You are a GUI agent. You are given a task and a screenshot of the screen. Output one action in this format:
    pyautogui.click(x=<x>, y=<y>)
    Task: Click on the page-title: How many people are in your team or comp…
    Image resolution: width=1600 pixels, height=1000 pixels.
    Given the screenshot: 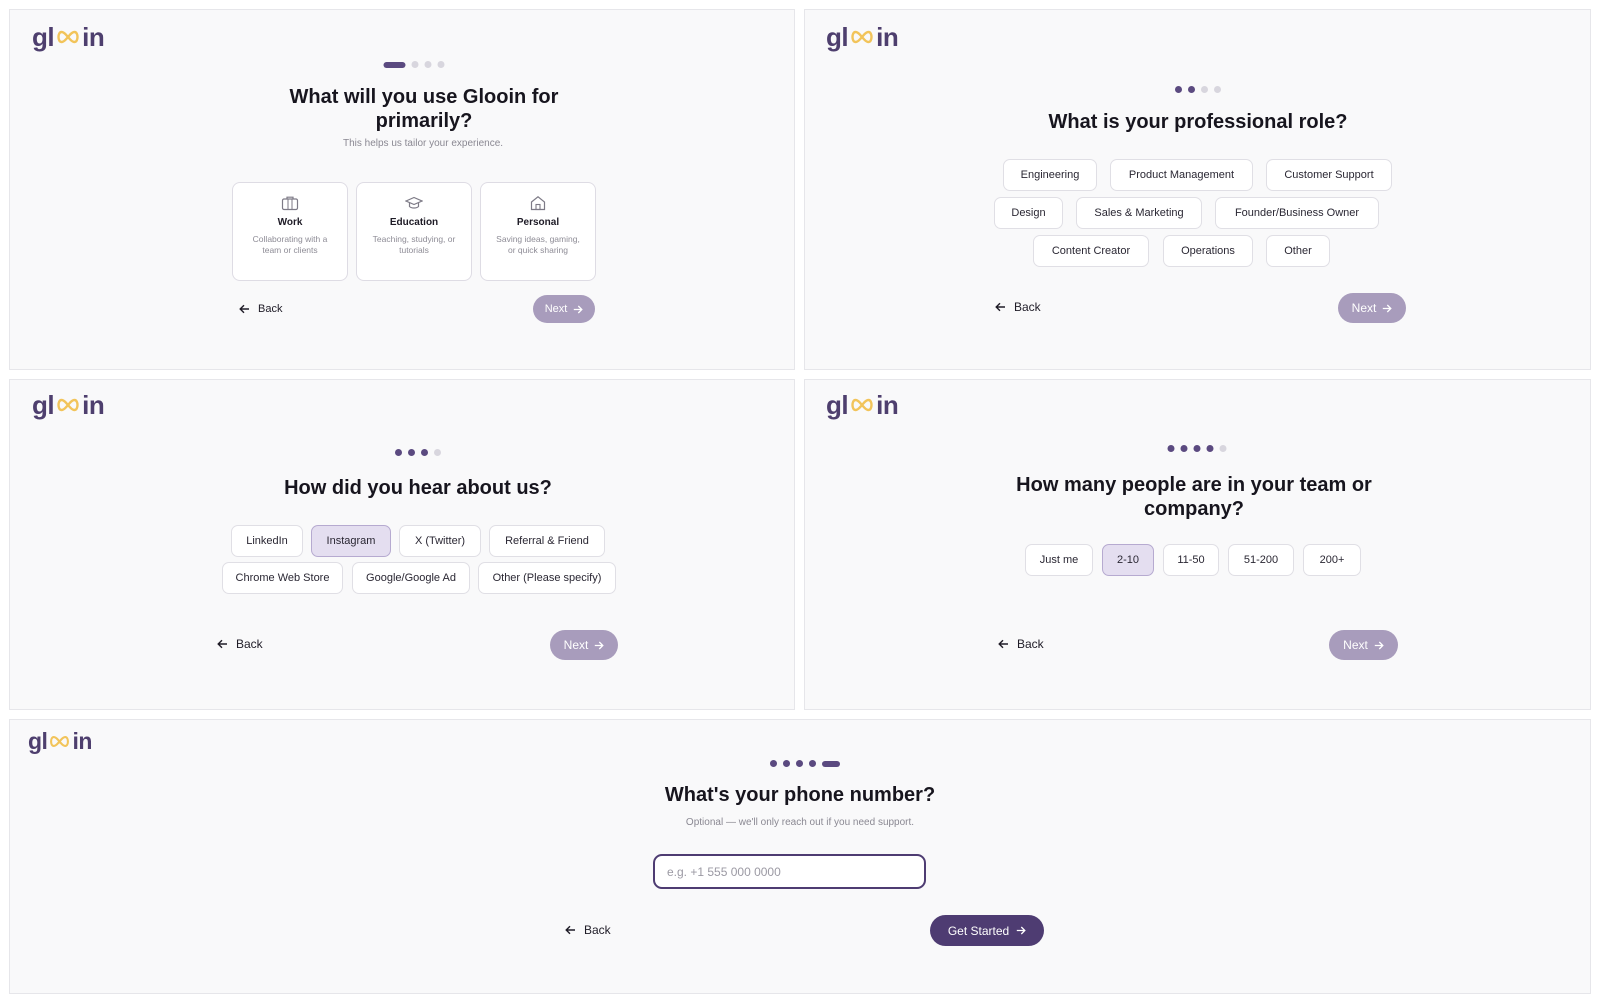 What is the action you would take?
    pyautogui.click(x=1194, y=497)
    